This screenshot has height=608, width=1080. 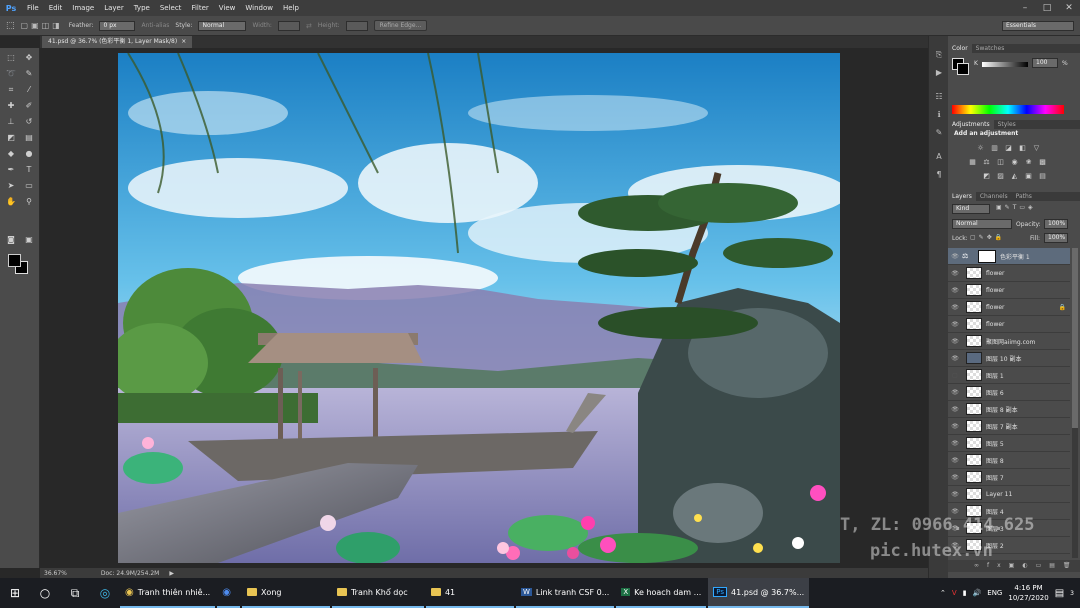 What do you see at coordinates (11, 58) in the screenshot?
I see `marquee-tool-icon: ⬚` at bounding box center [11, 58].